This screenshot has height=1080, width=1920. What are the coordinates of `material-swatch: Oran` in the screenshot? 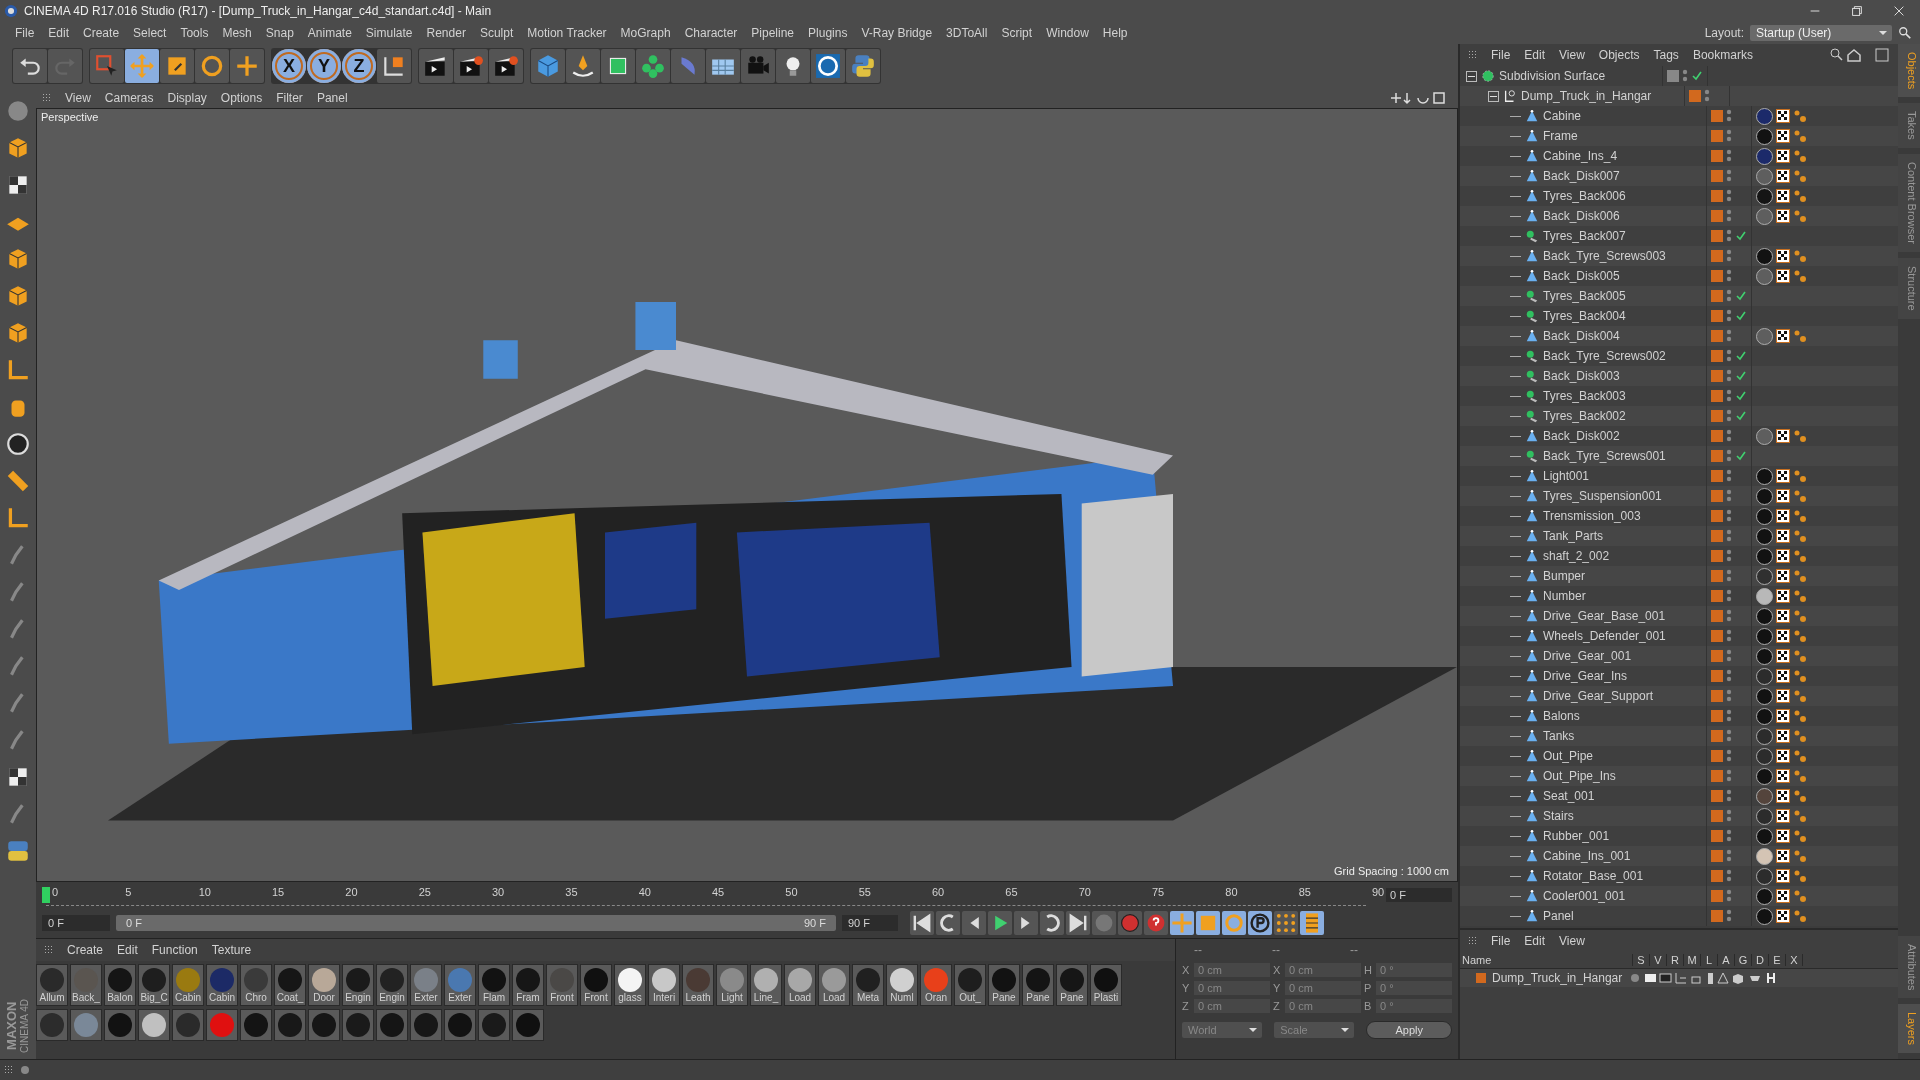 It's located at (936, 985).